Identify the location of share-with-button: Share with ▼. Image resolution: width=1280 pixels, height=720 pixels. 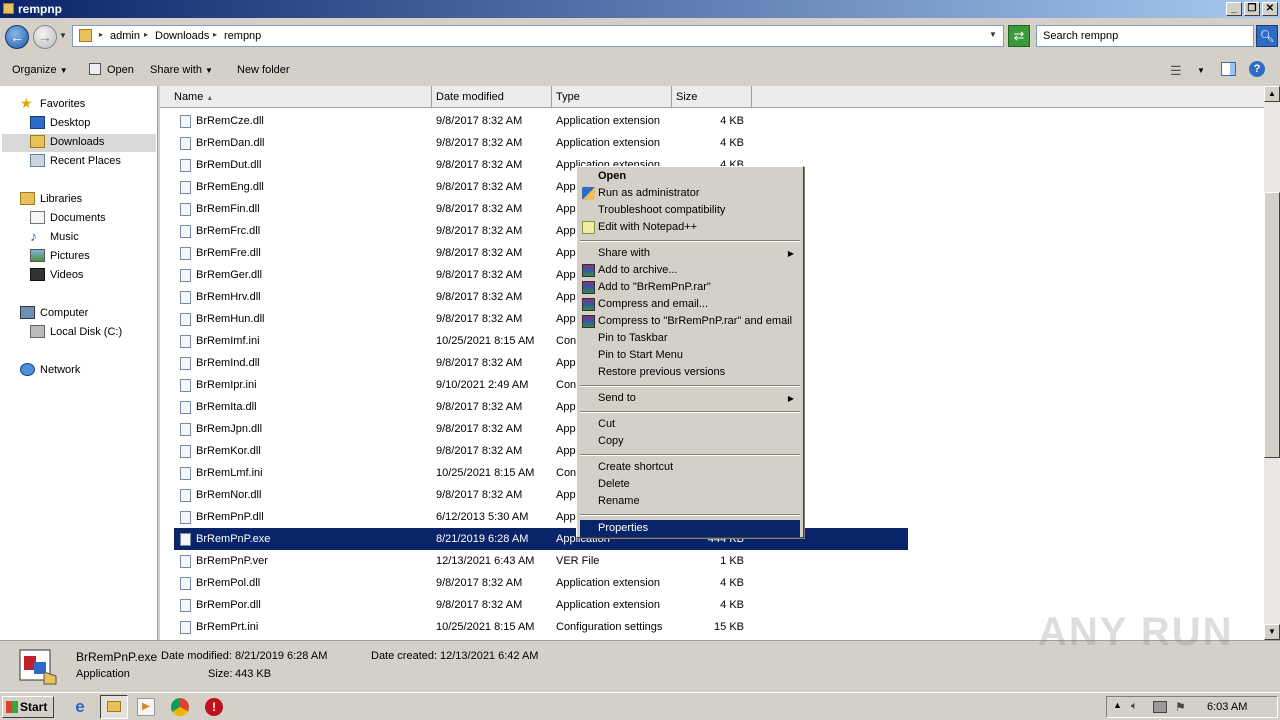
(181, 70).